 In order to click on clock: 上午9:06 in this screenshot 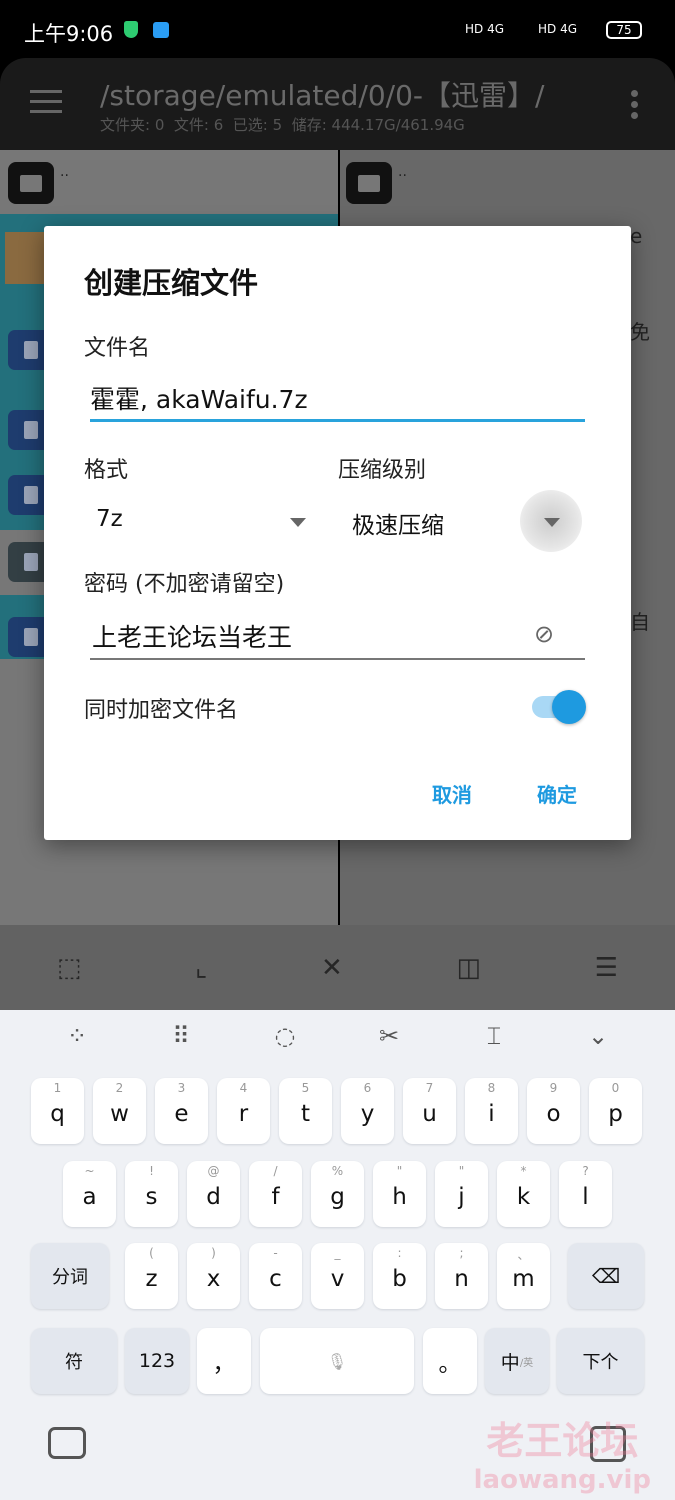, I will do `click(69, 34)`.